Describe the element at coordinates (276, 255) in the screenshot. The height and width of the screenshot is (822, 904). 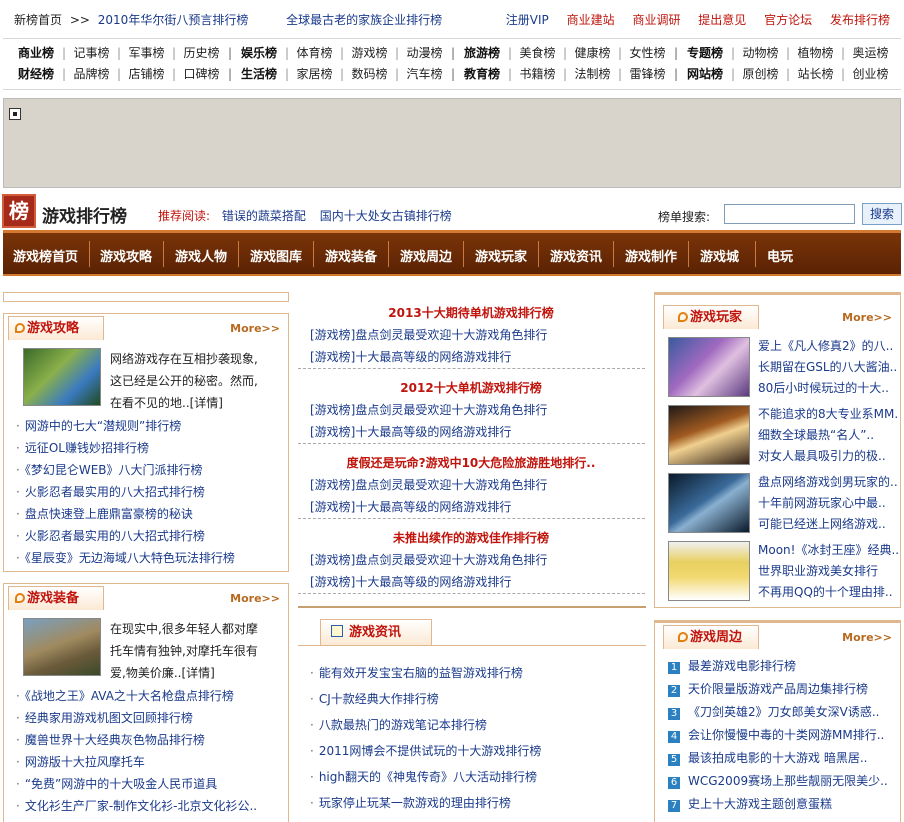
I see `nav-item: 游戏图库` at that location.